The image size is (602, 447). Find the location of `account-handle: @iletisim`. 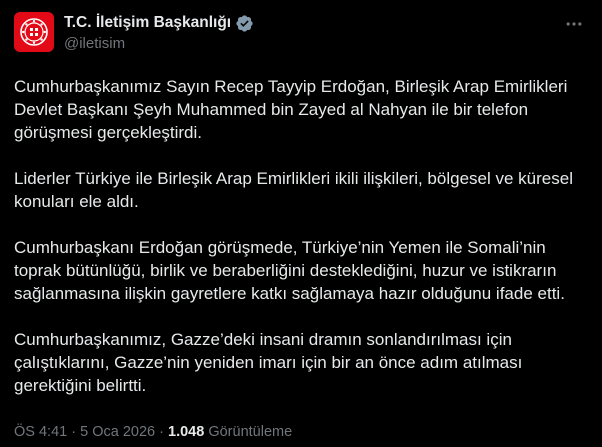

account-handle: @iletisim is located at coordinates (159, 43).